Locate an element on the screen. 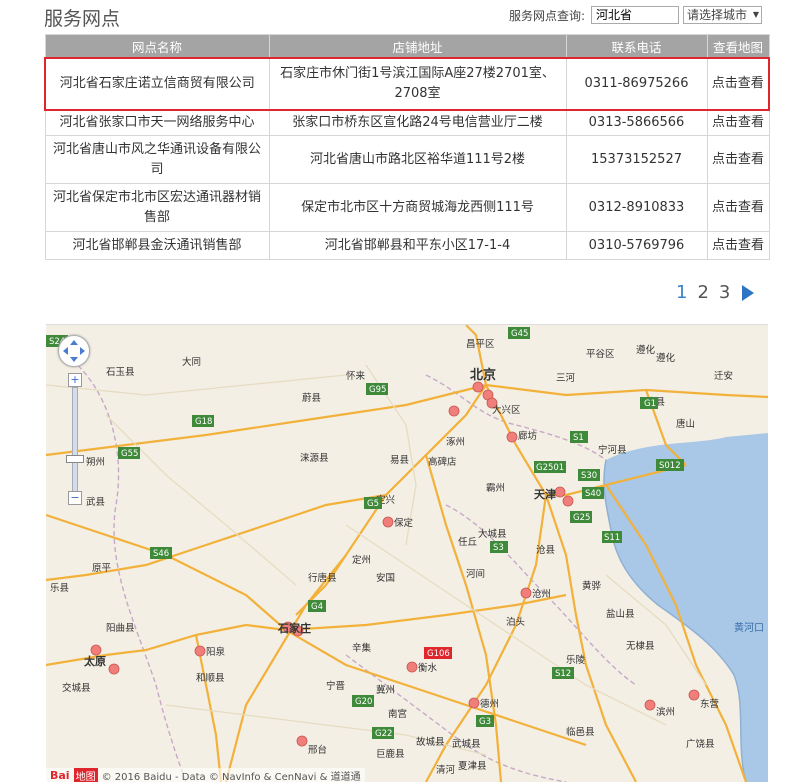 This screenshot has height=782, width=800. city-label: 和顺县 is located at coordinates (210, 678).